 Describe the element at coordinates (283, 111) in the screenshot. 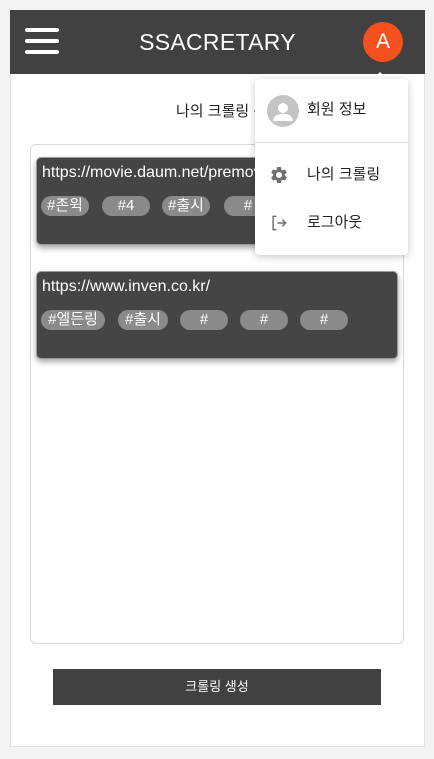

I see `account-icon` at that location.